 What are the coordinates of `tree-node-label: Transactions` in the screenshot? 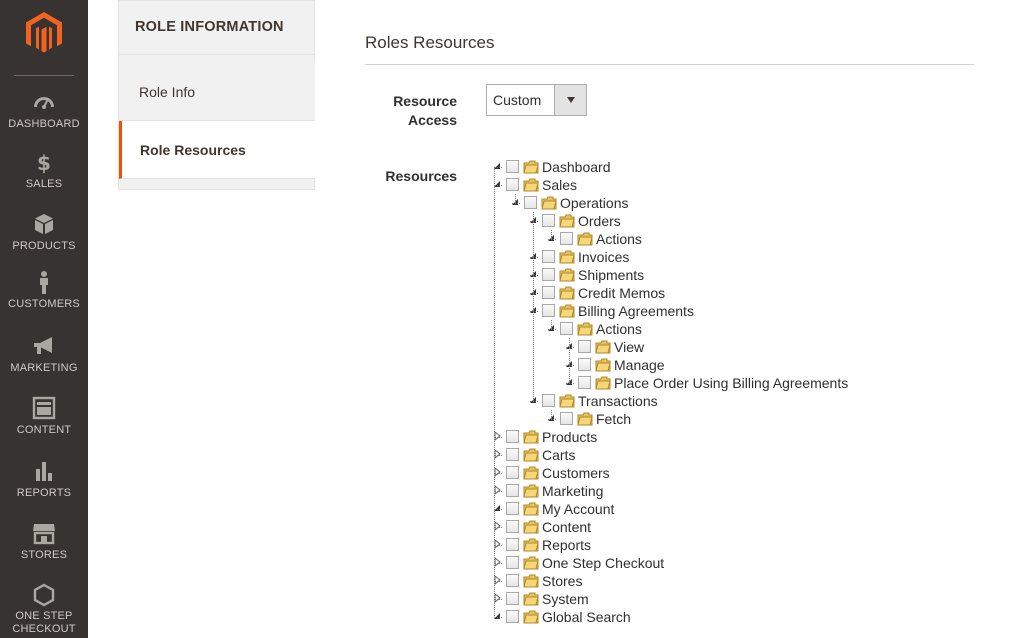 It's located at (618, 401).